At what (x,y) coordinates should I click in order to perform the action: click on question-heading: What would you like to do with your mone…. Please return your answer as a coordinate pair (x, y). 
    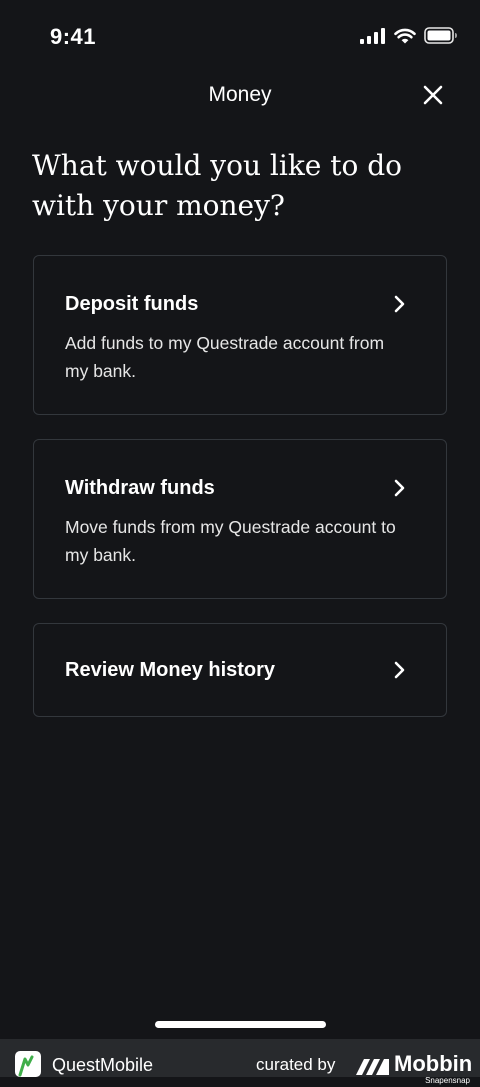
    Looking at the image, I should click on (217, 185).